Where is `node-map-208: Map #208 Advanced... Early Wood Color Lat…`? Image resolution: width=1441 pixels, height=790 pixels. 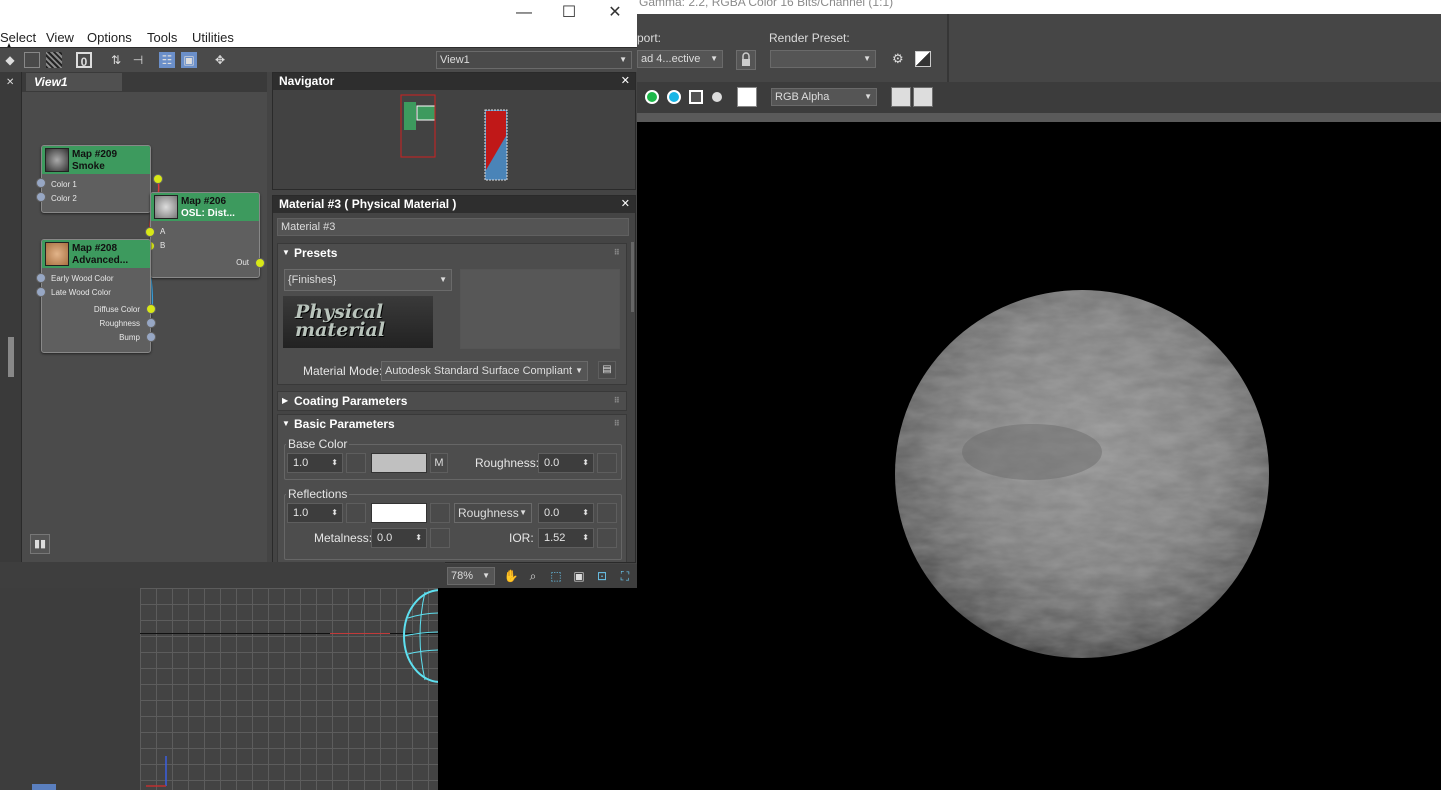 node-map-208: Map #208 Advanced... Early Wood Color Lat… is located at coordinates (96, 296).